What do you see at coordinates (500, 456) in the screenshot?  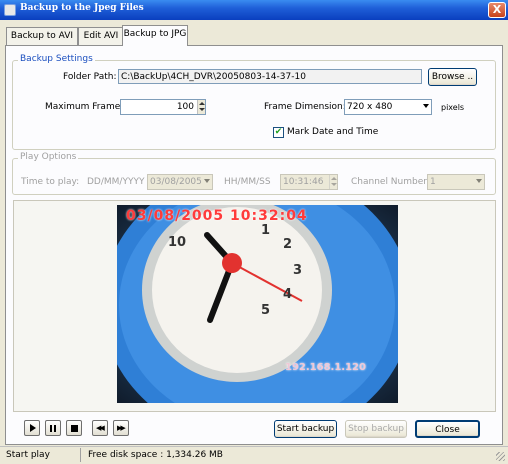 I see `resize-grip-icon` at bounding box center [500, 456].